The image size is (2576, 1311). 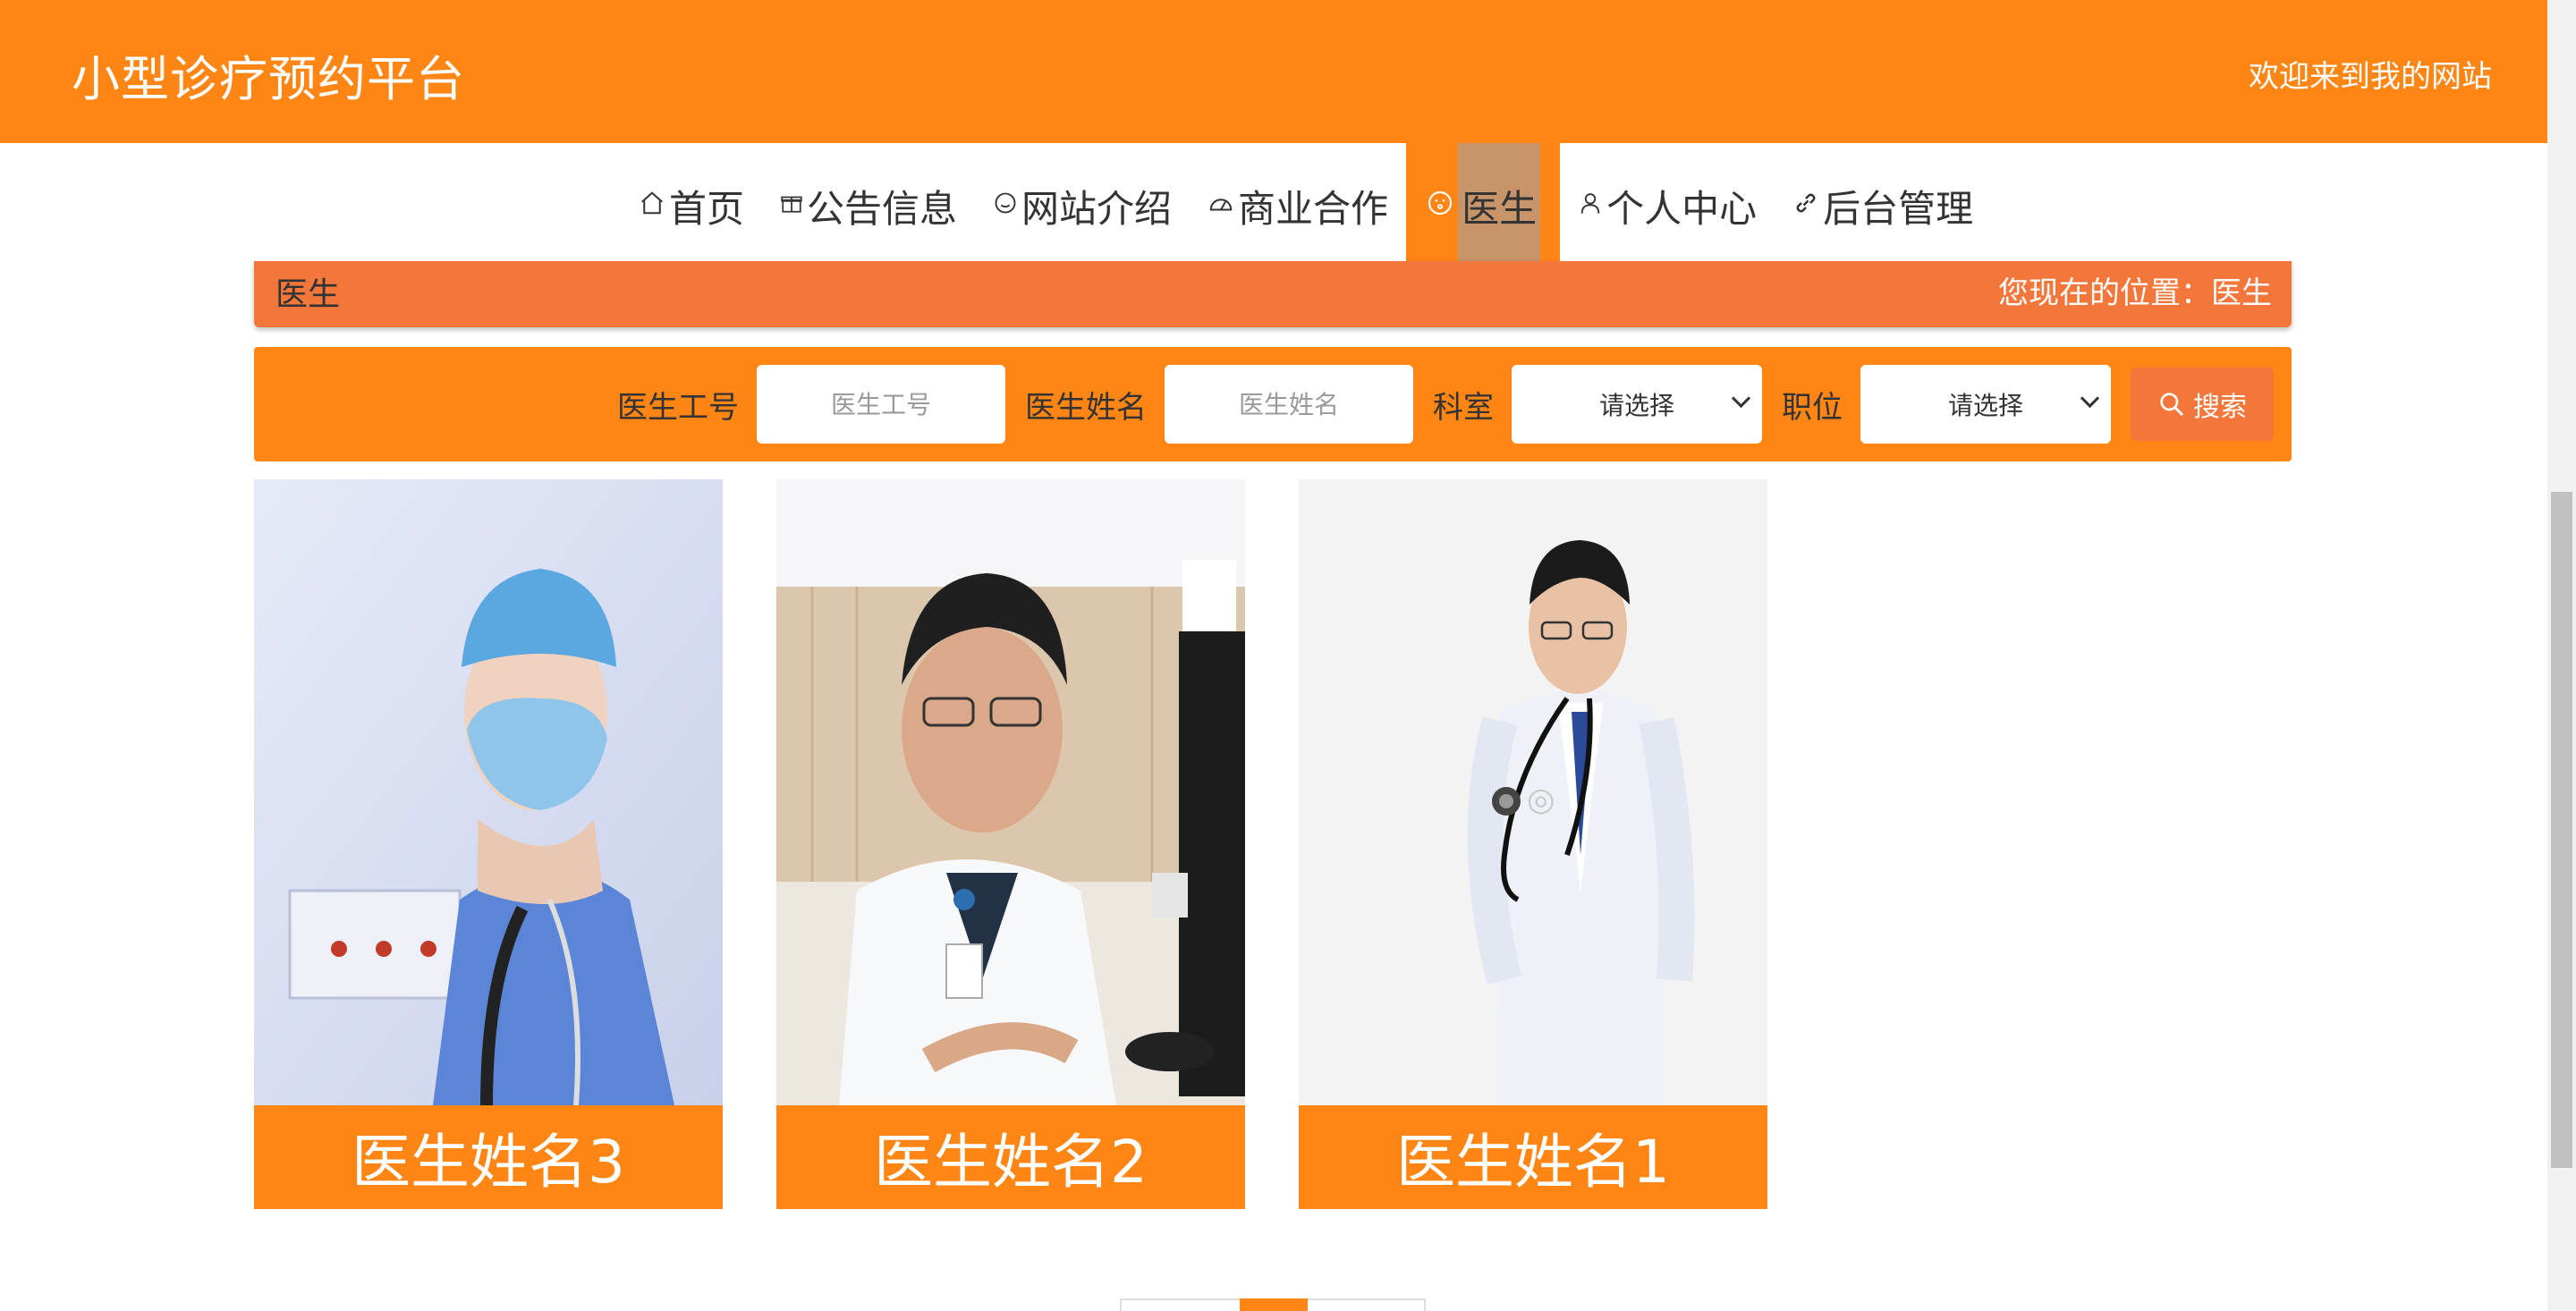 I want to click on nav-item-site-intro: 网站介绍, so click(x=1082, y=205).